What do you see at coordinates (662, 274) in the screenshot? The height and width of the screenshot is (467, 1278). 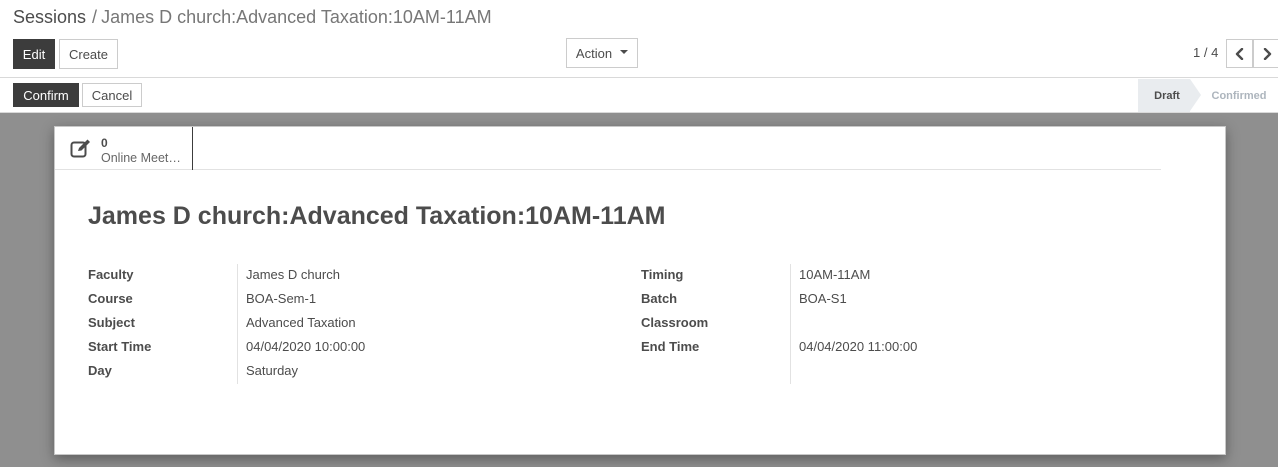 I see `timing-label: Timing` at bounding box center [662, 274].